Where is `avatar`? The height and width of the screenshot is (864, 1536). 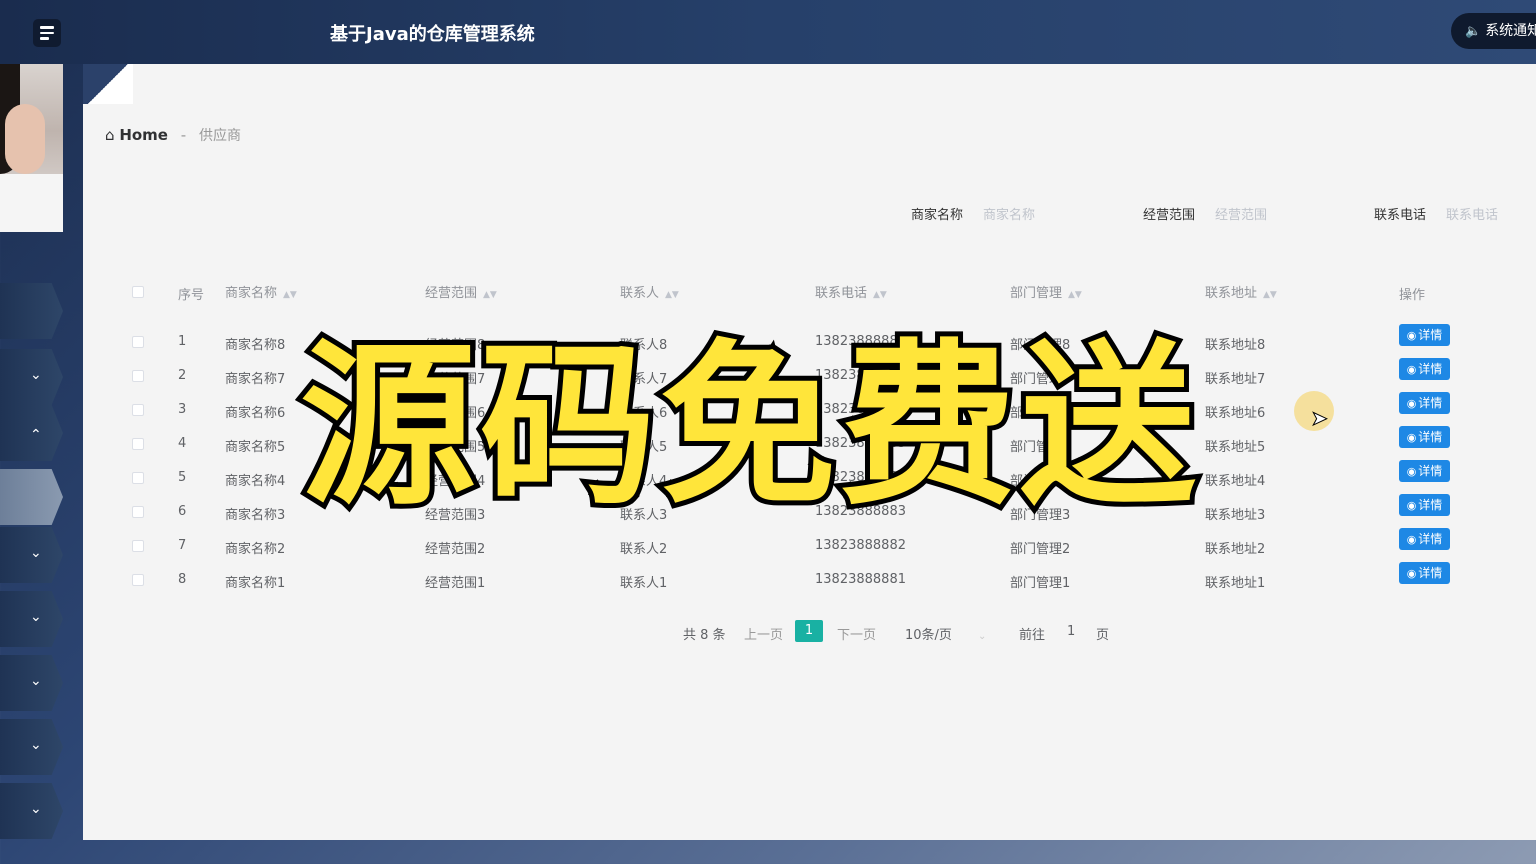
avatar is located at coordinates (31, 148).